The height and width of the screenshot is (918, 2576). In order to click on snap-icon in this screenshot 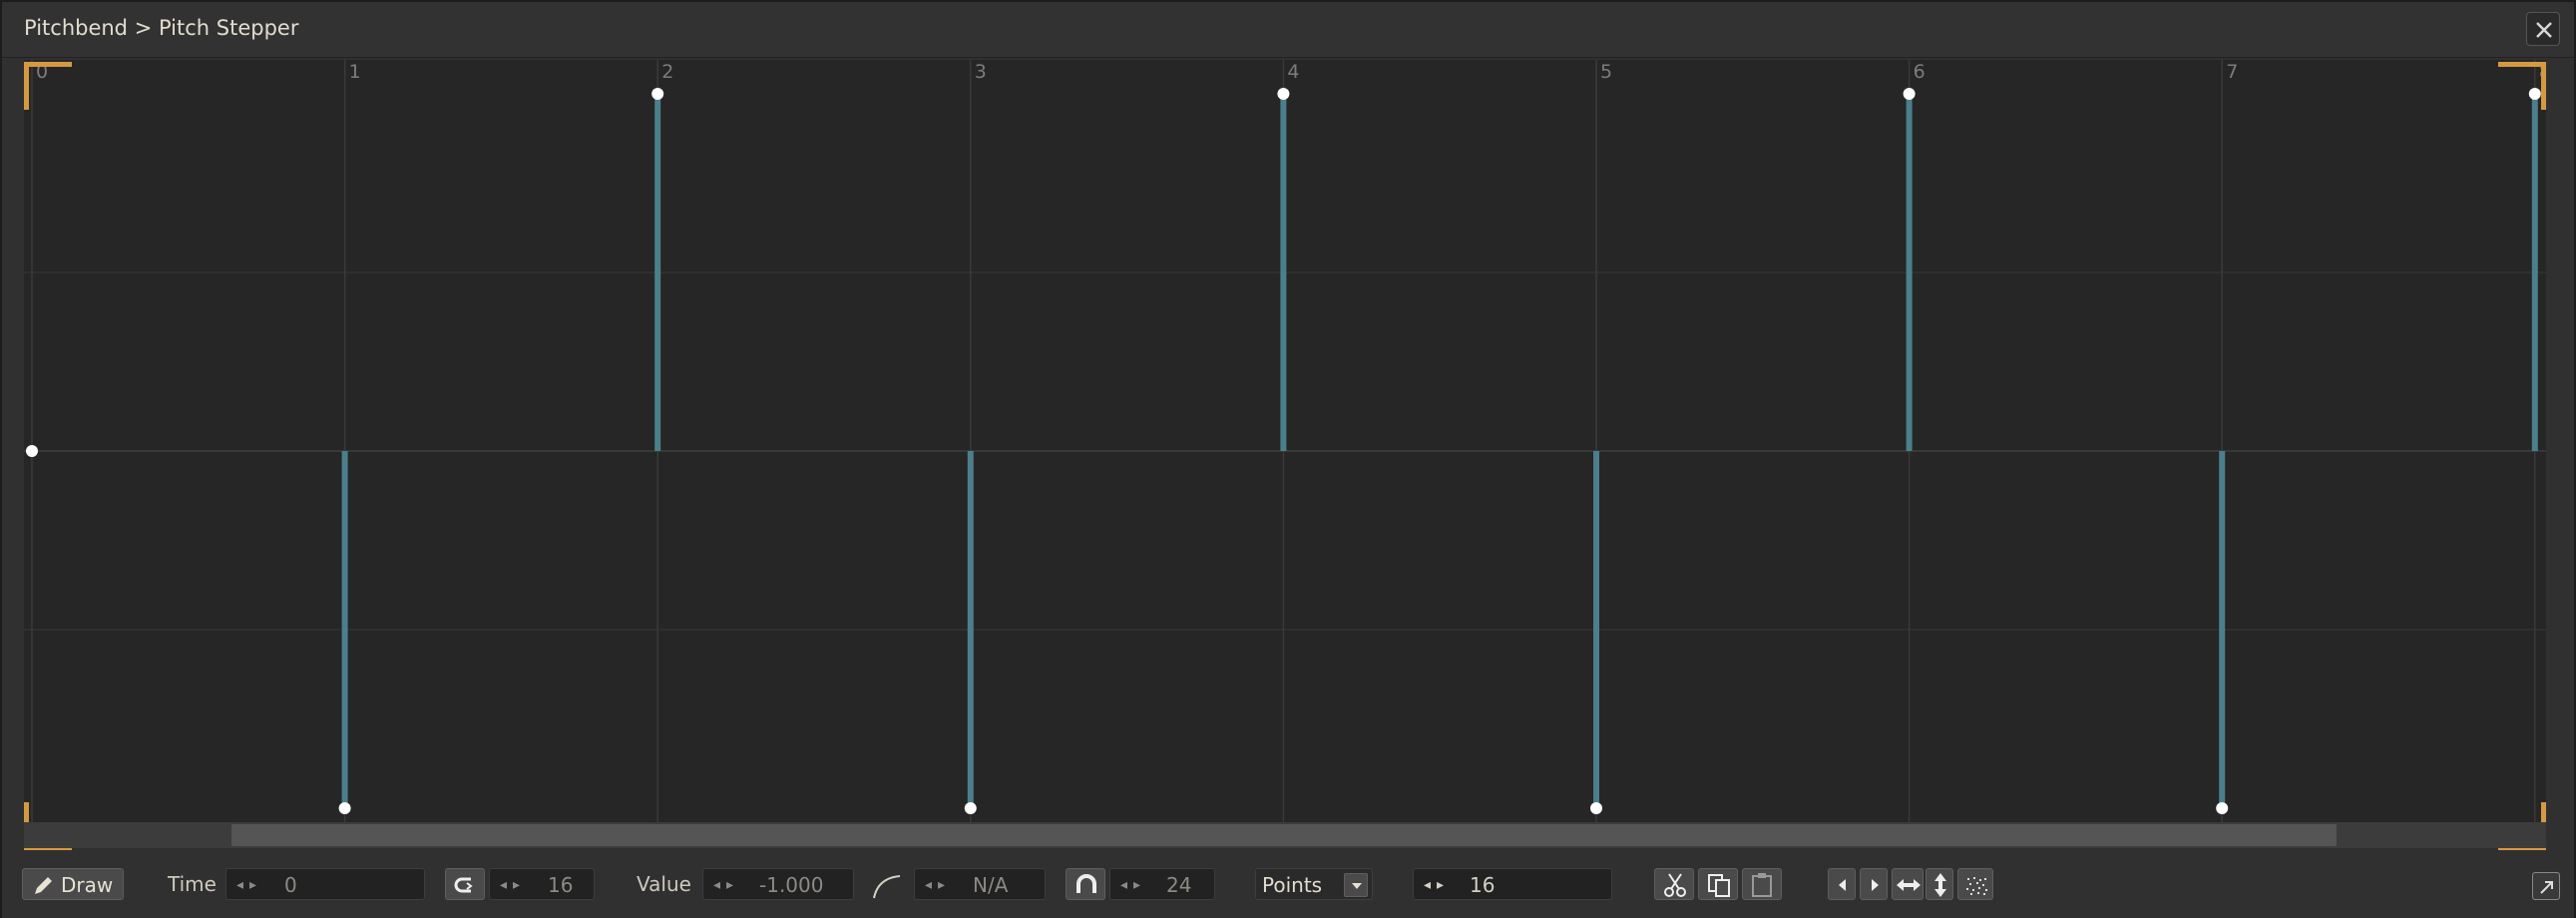, I will do `click(463, 885)`.